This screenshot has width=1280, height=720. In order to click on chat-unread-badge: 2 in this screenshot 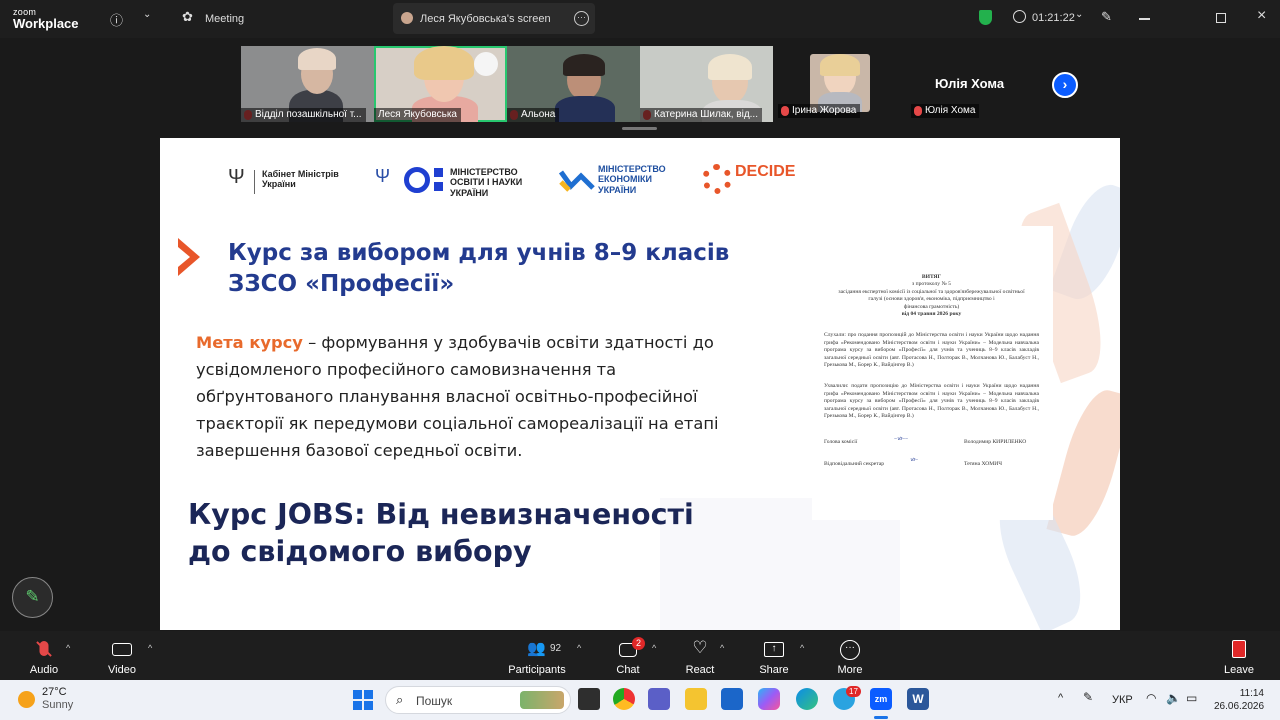, I will do `click(638, 643)`.